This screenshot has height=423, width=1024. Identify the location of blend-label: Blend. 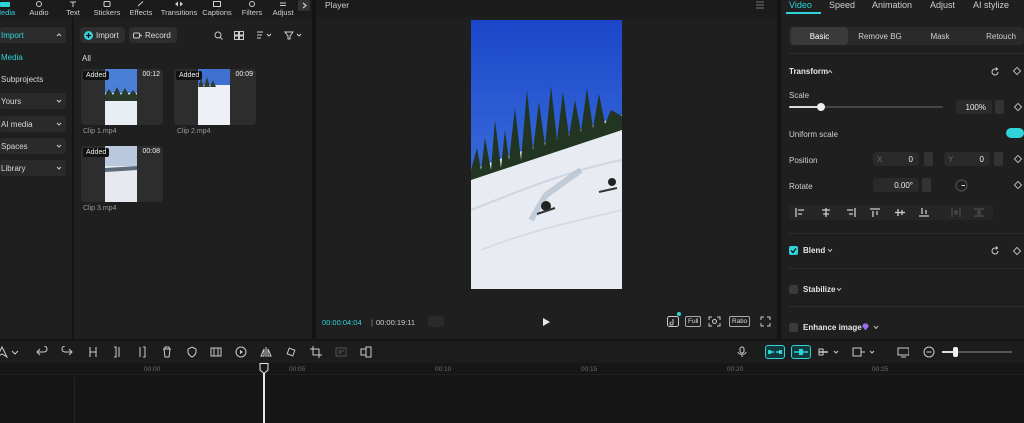
(814, 250).